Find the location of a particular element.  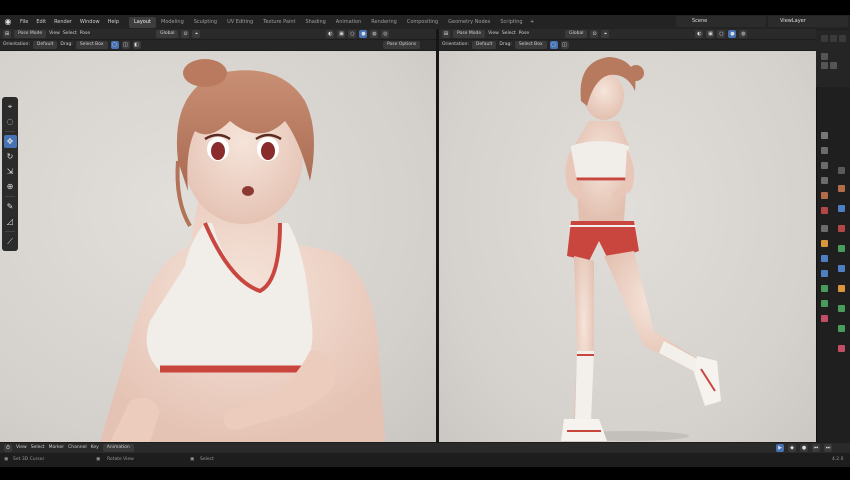

outliner-add-icon is located at coordinates (833, 38).